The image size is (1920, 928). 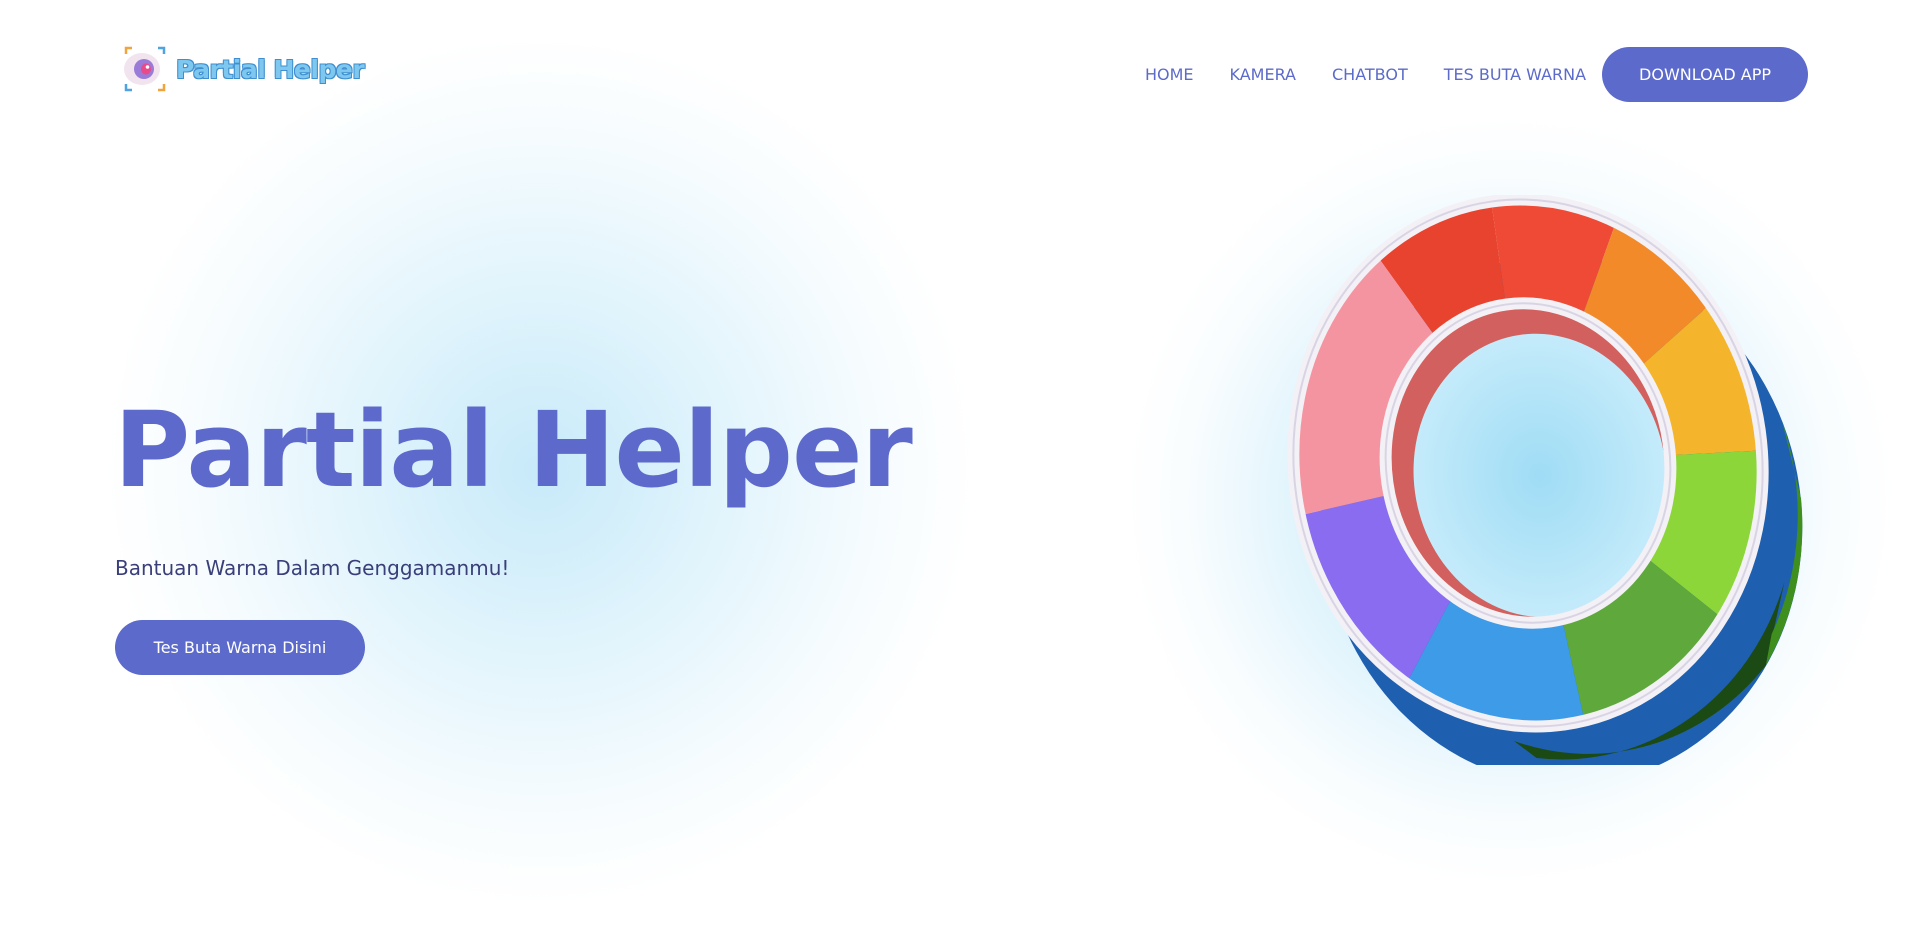 I want to click on nav-chatbot: CHATBOT, so click(x=1370, y=74).